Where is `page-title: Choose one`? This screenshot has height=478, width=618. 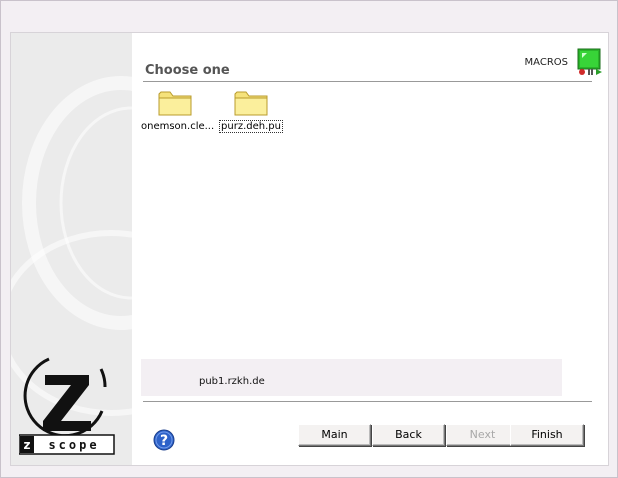 page-title: Choose one is located at coordinates (187, 70).